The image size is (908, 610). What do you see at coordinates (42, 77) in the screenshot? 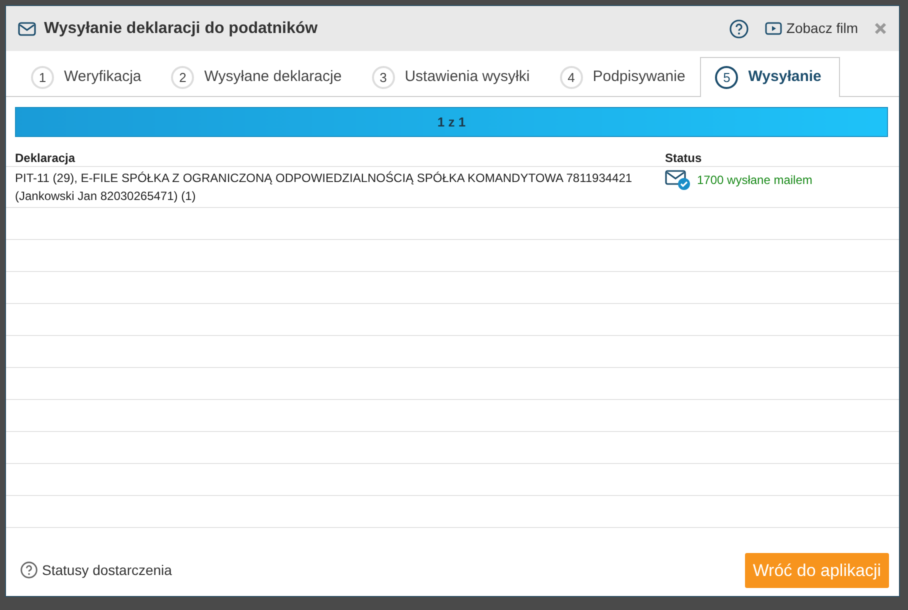
I see `step-number: 1` at bounding box center [42, 77].